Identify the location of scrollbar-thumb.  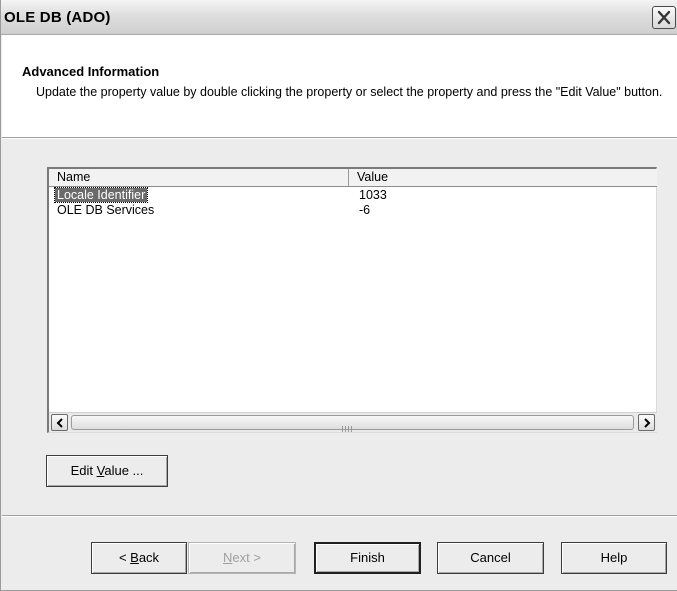
(352, 423).